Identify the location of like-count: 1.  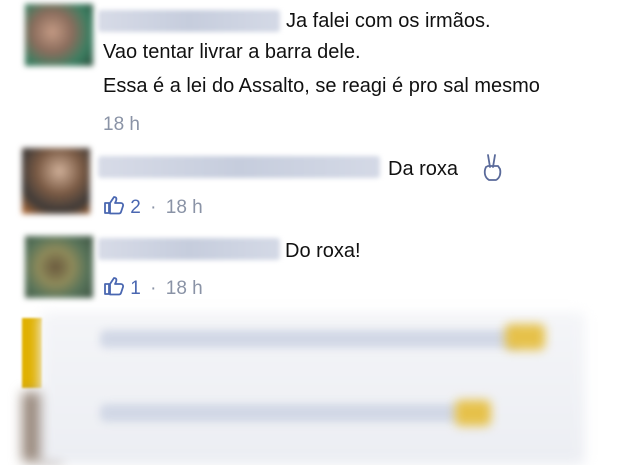
(135, 288).